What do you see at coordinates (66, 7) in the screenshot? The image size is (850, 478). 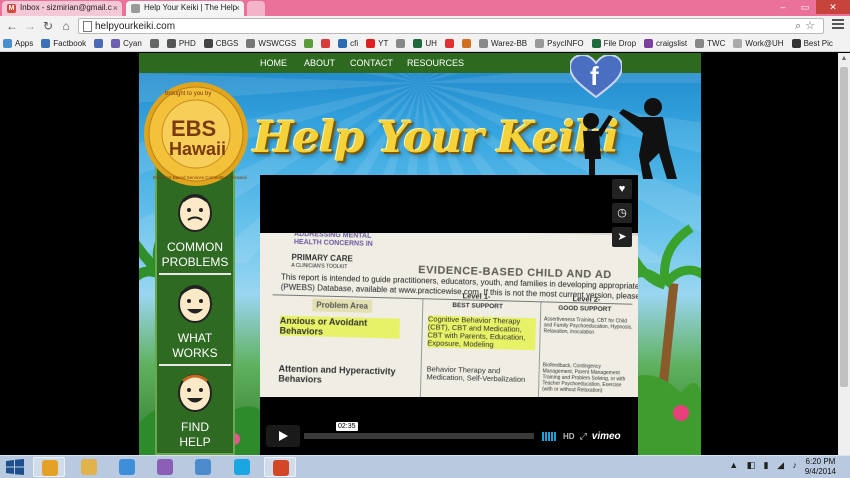 I see `tab-label: Inbox - sizmirian@gmail.c` at bounding box center [66, 7].